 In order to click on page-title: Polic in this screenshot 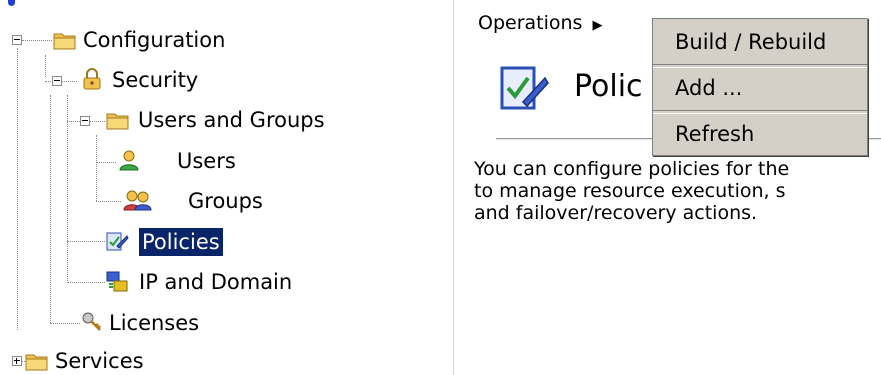, I will do `click(608, 86)`.